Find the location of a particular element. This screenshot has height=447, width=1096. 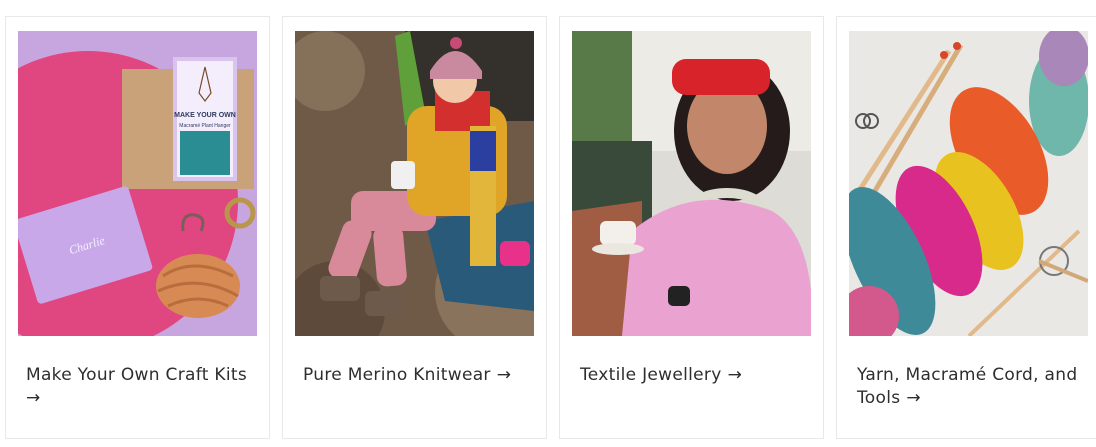

merino-knitwear-image is located at coordinates (414, 183).